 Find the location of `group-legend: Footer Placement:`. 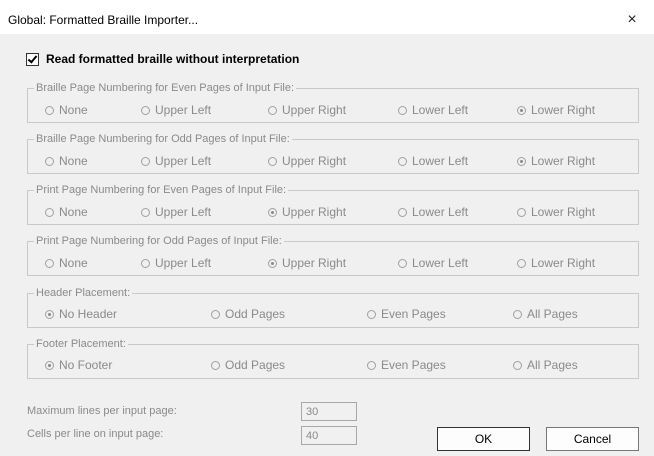

group-legend: Footer Placement: is located at coordinates (81, 344).